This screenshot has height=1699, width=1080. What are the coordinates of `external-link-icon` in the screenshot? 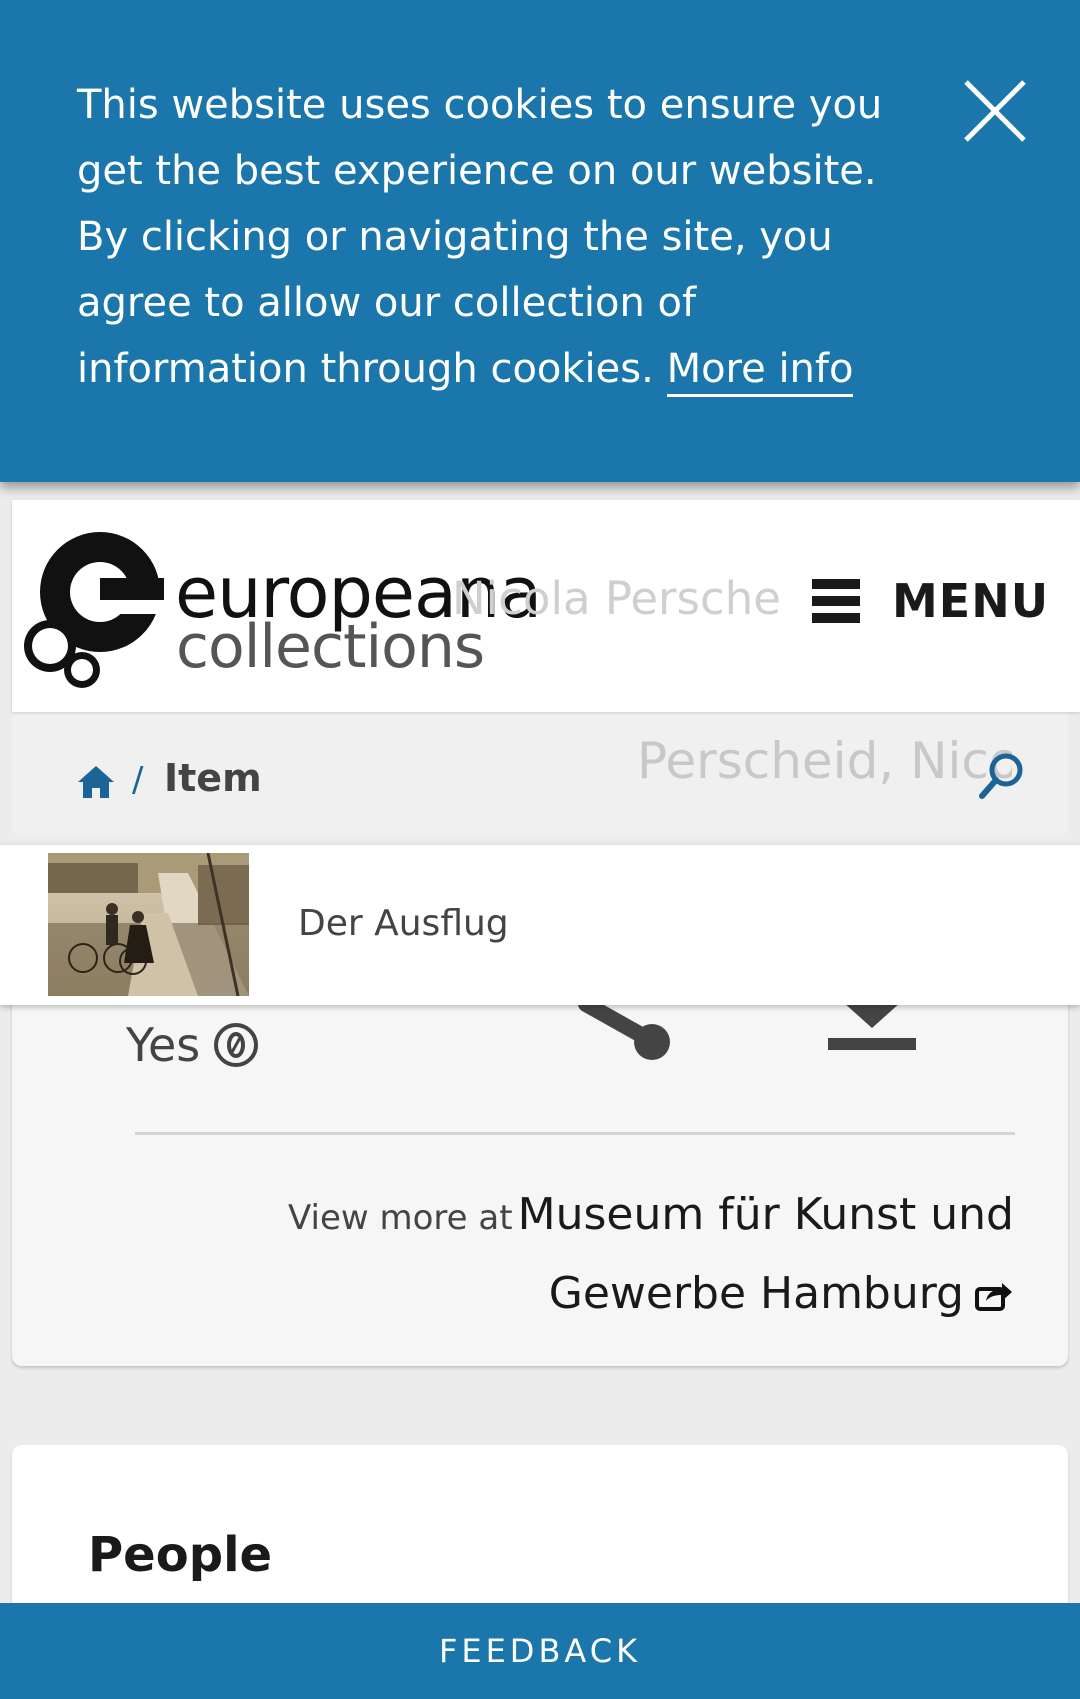 It's located at (993, 1297).